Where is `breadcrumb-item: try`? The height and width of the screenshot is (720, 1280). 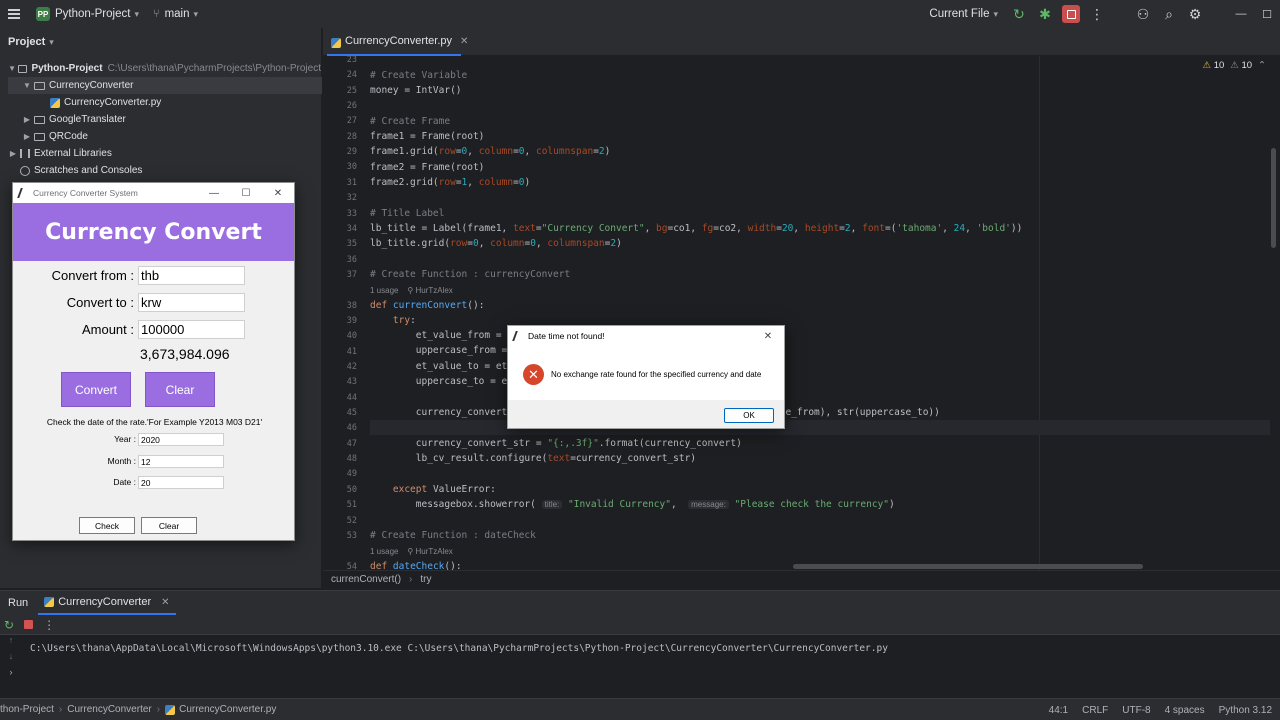
breadcrumb-item: try is located at coordinates (425, 579).